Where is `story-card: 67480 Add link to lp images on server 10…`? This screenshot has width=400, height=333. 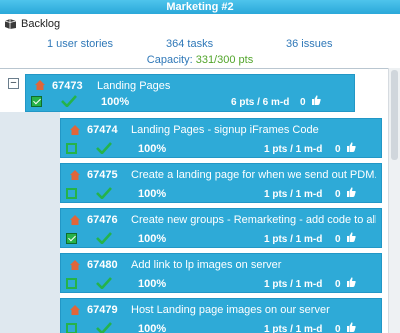 story-card: 67480 Add link to lp images on server 10… is located at coordinates (221, 273).